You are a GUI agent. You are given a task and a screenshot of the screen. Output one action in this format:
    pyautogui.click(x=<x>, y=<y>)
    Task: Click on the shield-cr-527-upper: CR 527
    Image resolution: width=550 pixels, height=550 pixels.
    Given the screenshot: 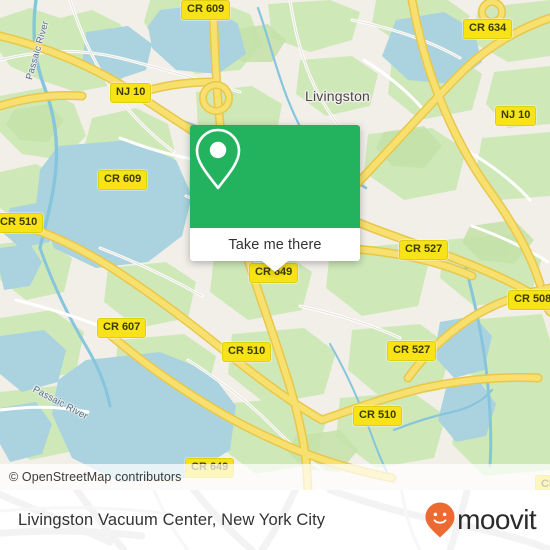 What is the action you would take?
    pyautogui.click(x=424, y=250)
    